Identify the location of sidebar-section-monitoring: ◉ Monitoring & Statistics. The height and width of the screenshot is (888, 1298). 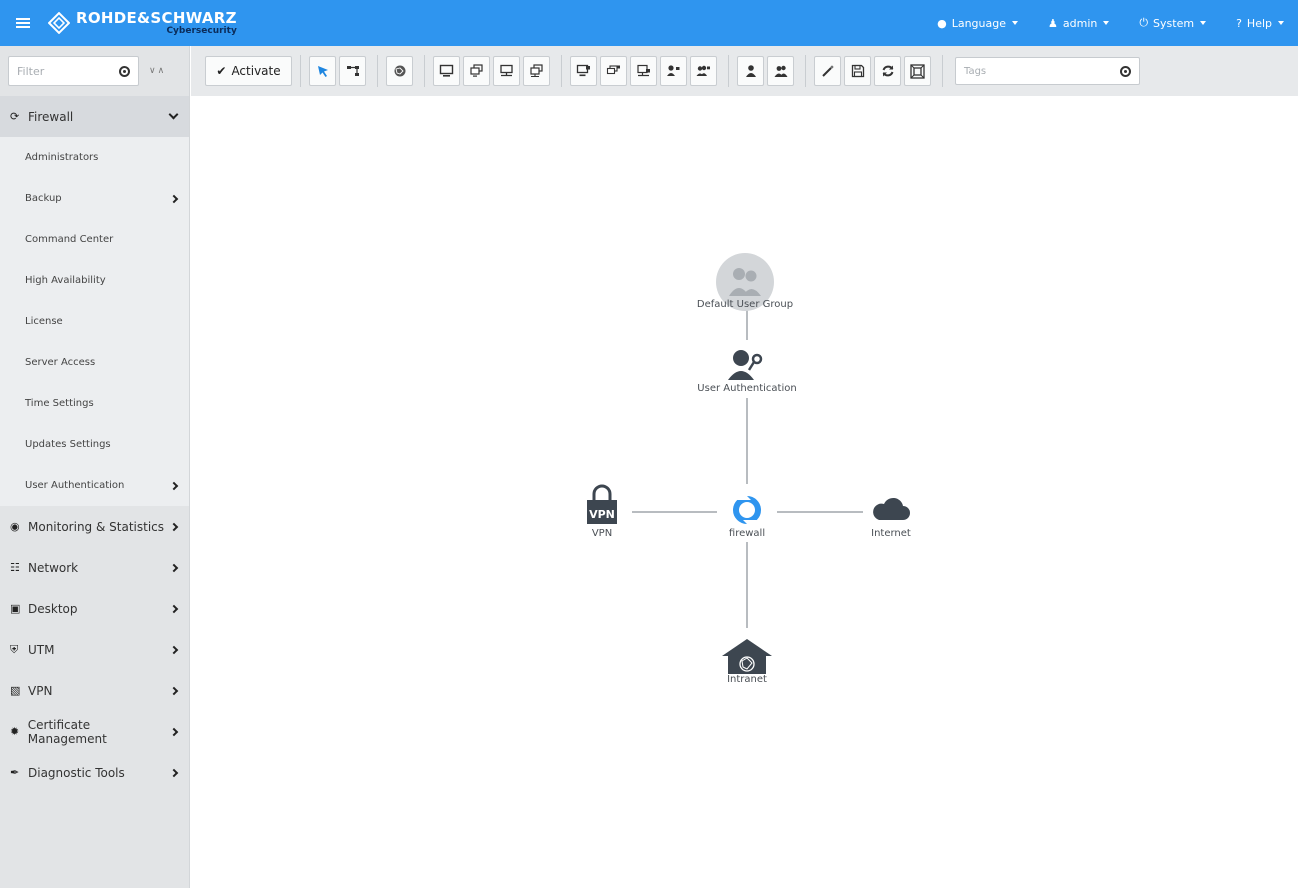
(94, 526).